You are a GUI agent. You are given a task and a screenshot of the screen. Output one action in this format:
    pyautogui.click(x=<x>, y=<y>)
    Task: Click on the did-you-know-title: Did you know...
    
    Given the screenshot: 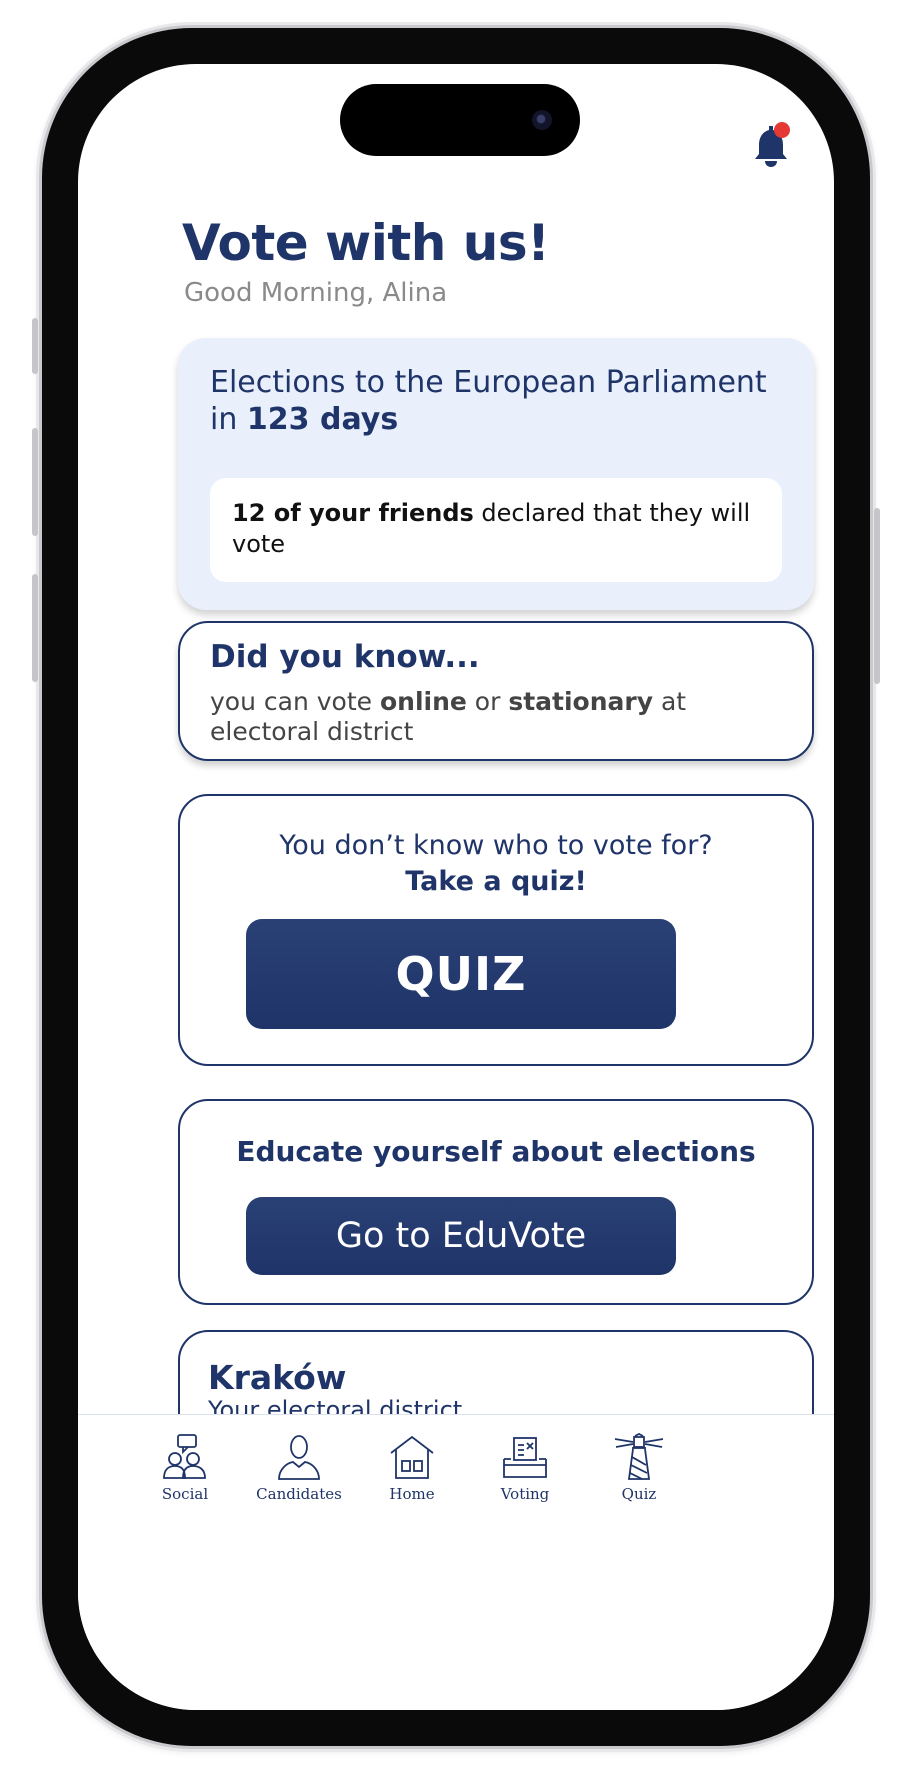 What is the action you would take?
    pyautogui.click(x=345, y=657)
    